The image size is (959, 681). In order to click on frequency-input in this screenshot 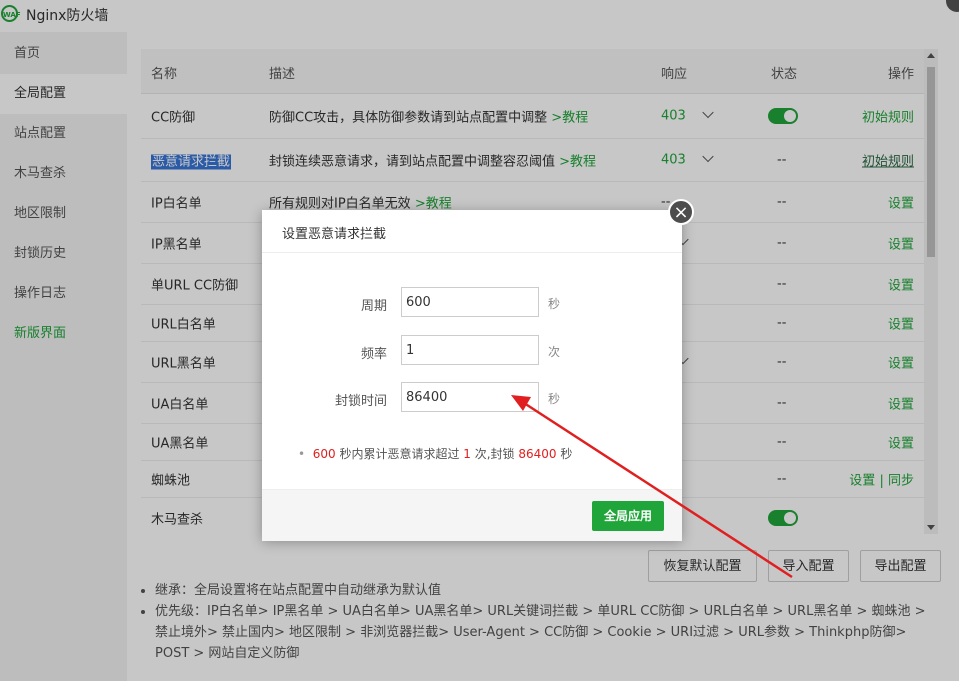, I will do `click(470, 350)`.